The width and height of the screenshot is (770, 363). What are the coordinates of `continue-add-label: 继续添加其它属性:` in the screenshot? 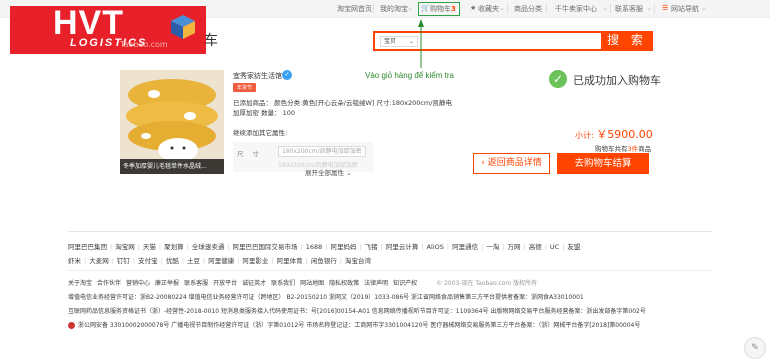 It's located at (260, 133).